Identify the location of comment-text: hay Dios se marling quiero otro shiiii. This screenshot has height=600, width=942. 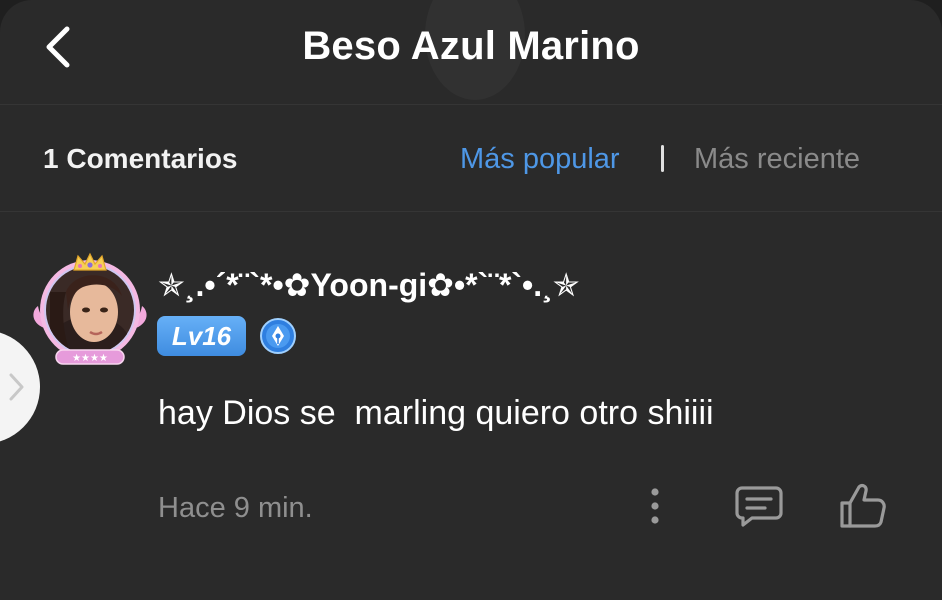
(436, 413).